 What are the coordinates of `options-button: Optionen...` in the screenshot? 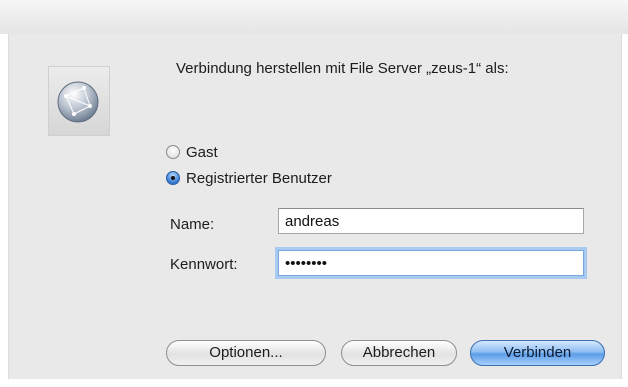 It's located at (246, 353).